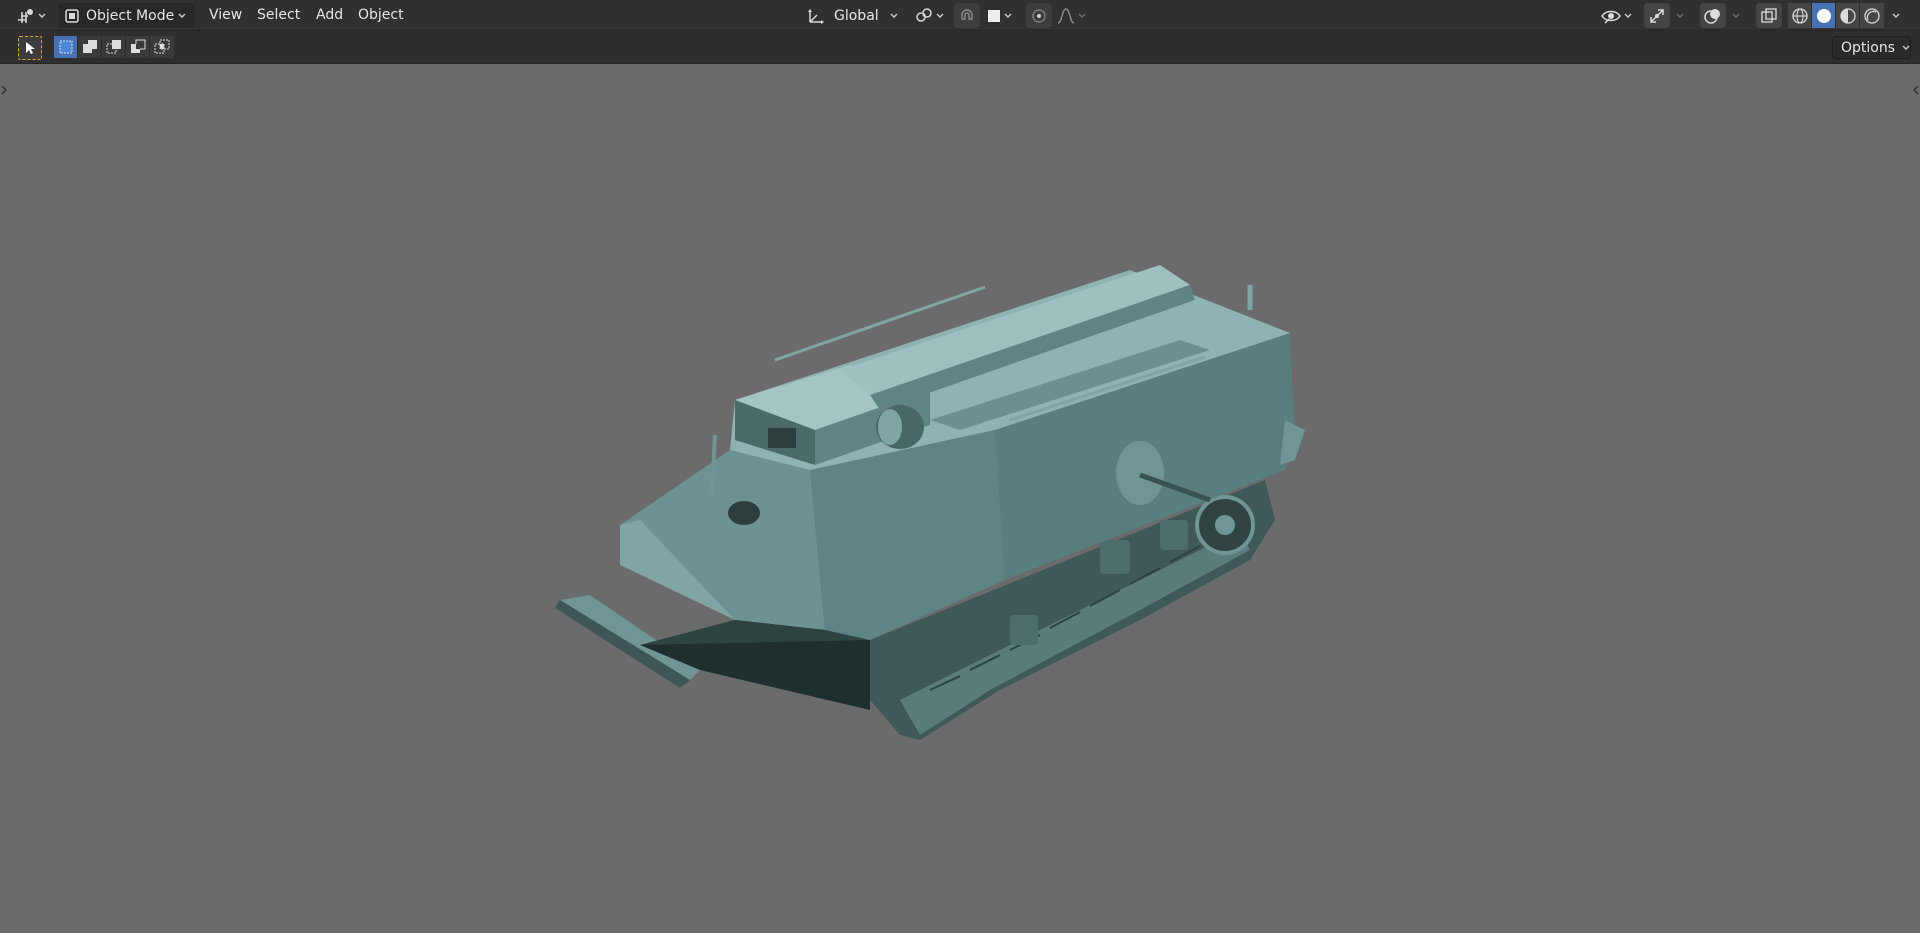  Describe the element at coordinates (924, 16) in the screenshot. I see `pivot-point-icon` at that location.